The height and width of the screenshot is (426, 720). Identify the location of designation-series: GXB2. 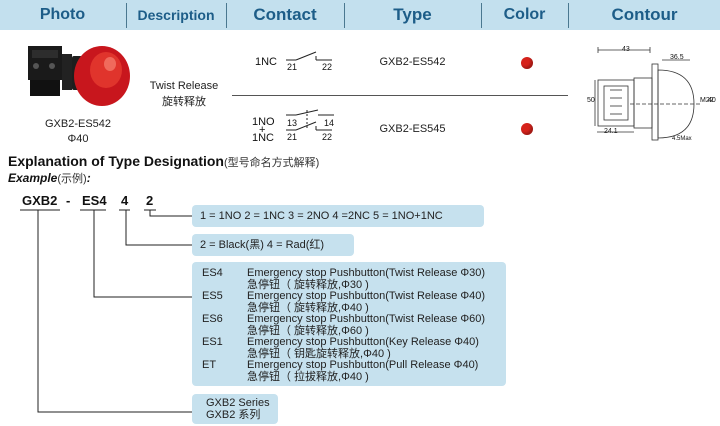
(40, 200).